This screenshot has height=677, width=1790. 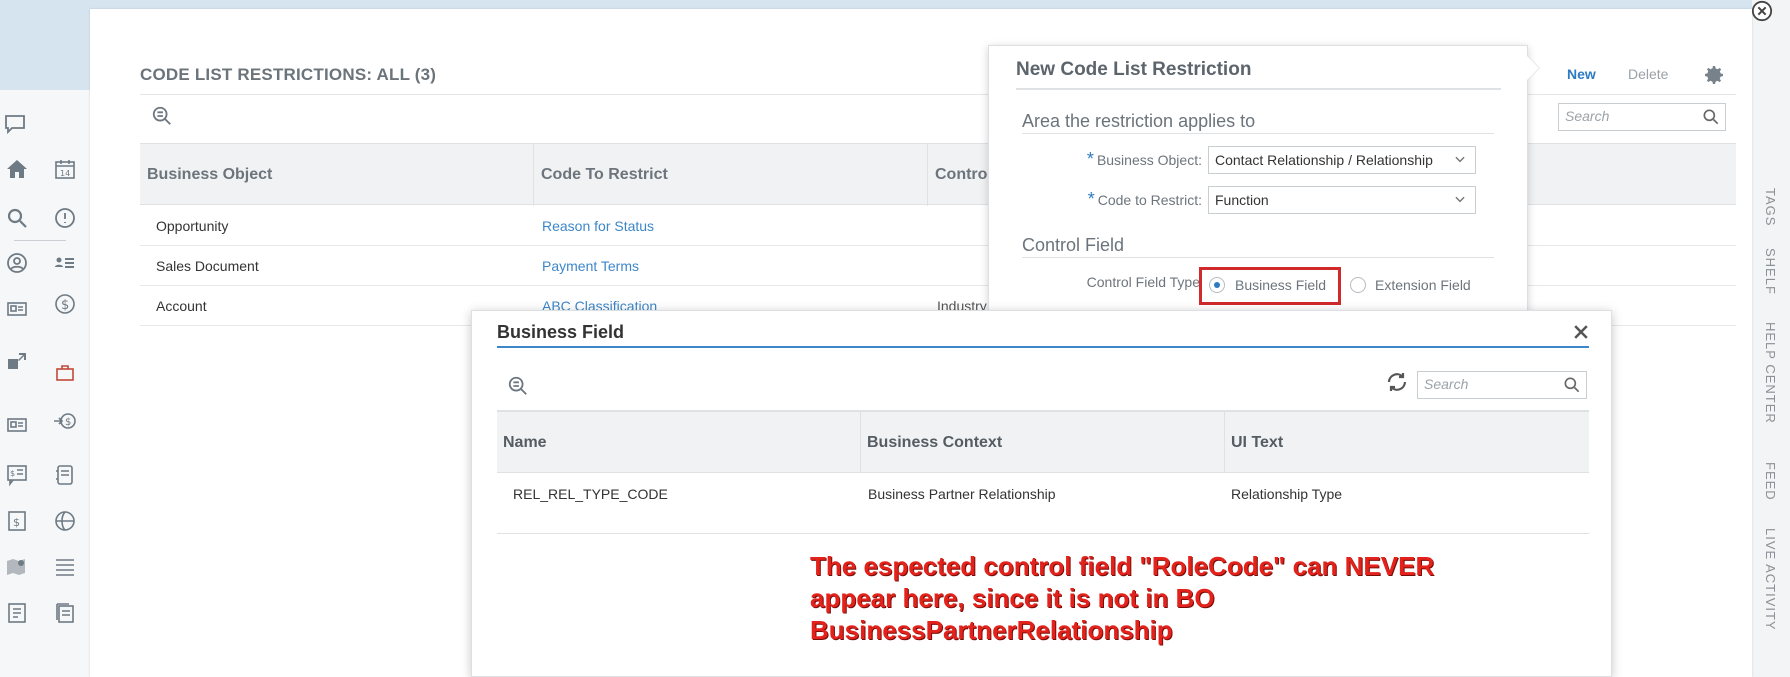 I want to click on cell-code-link: Payment Terms, so click(x=590, y=266).